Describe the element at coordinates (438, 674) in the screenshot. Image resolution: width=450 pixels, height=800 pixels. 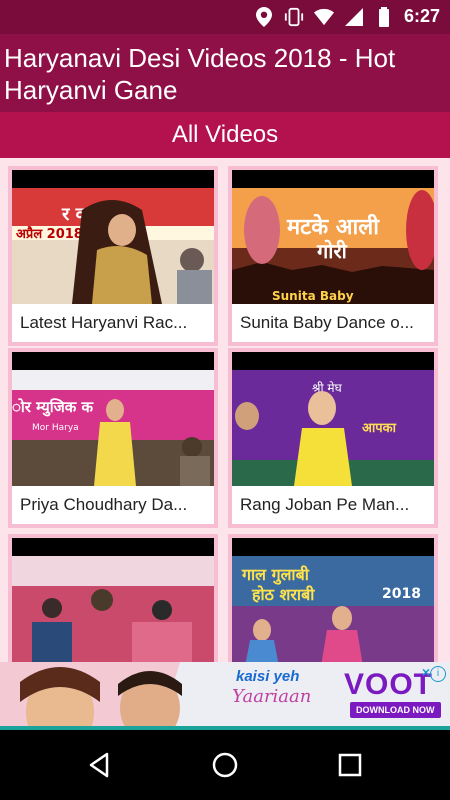
I see `ad-info-icon: i` at that location.